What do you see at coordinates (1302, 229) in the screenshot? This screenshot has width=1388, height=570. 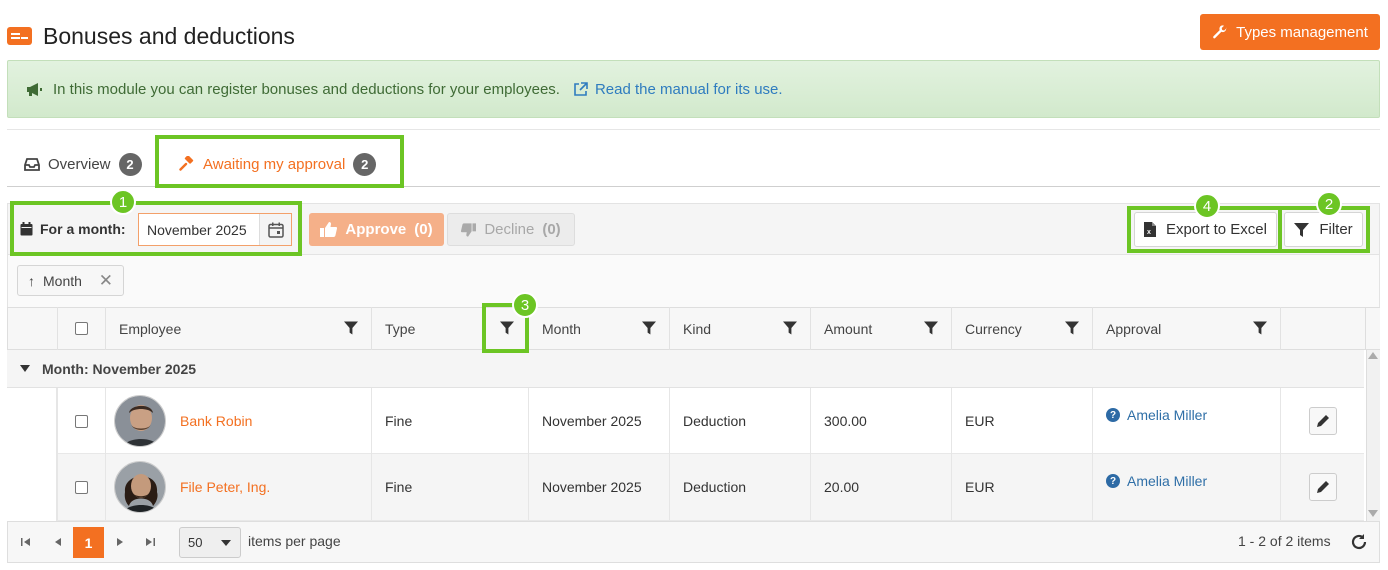 I see `filter-icon` at bounding box center [1302, 229].